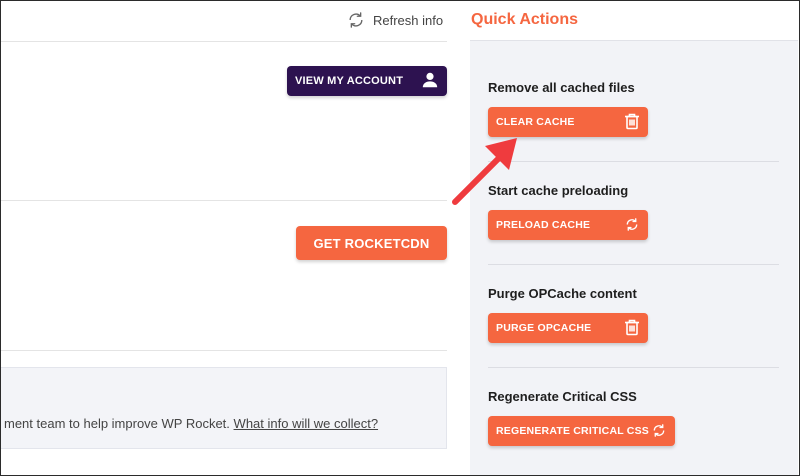 Image resolution: width=800 pixels, height=476 pixels. I want to click on notice-message: ment team to help improve WP Rocket., so click(117, 423).